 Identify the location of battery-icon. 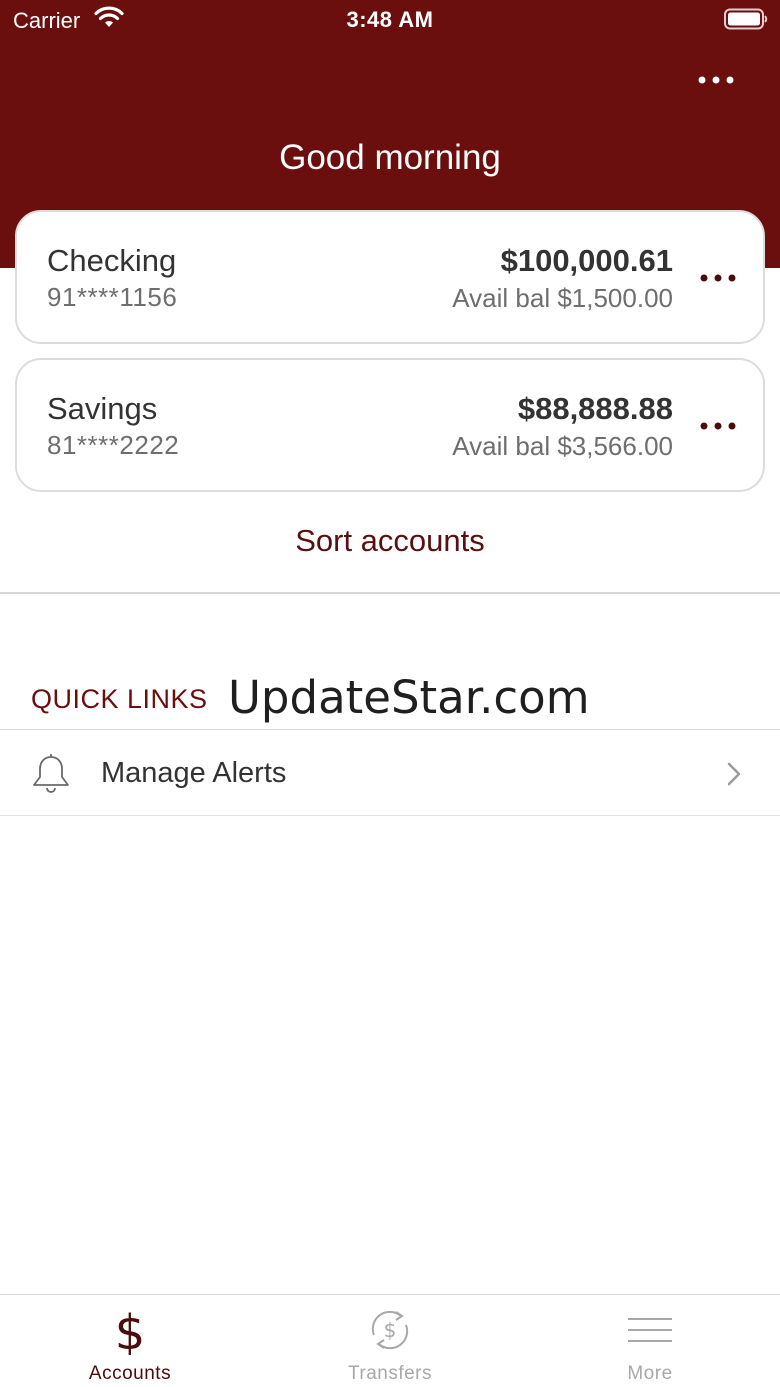
(746, 19).